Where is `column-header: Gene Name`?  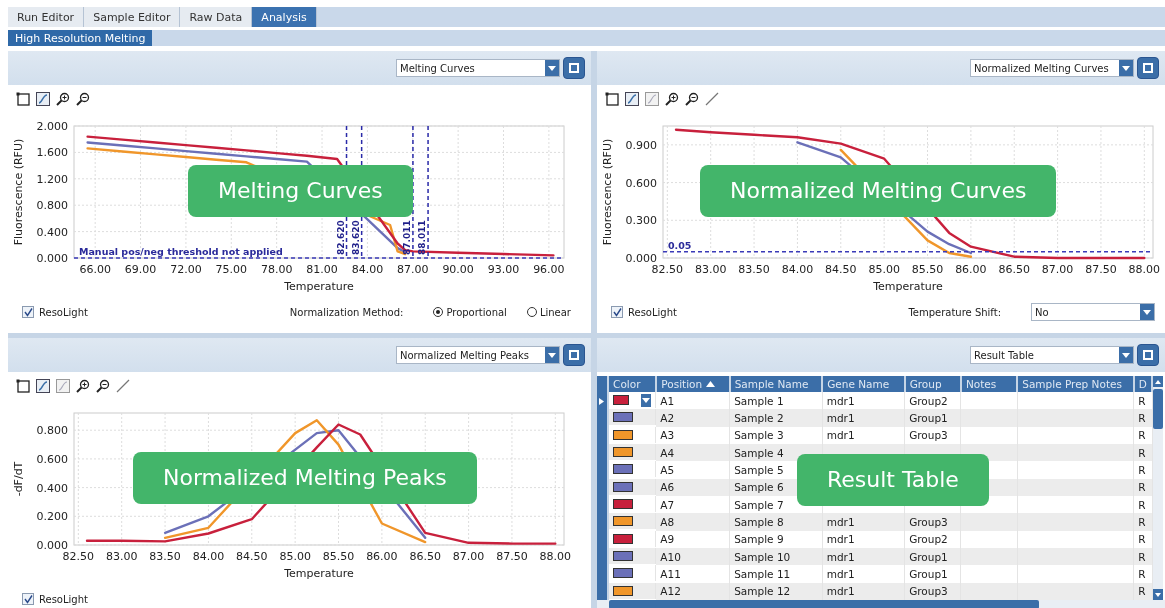
column-header: Gene Name is located at coordinates (863, 384).